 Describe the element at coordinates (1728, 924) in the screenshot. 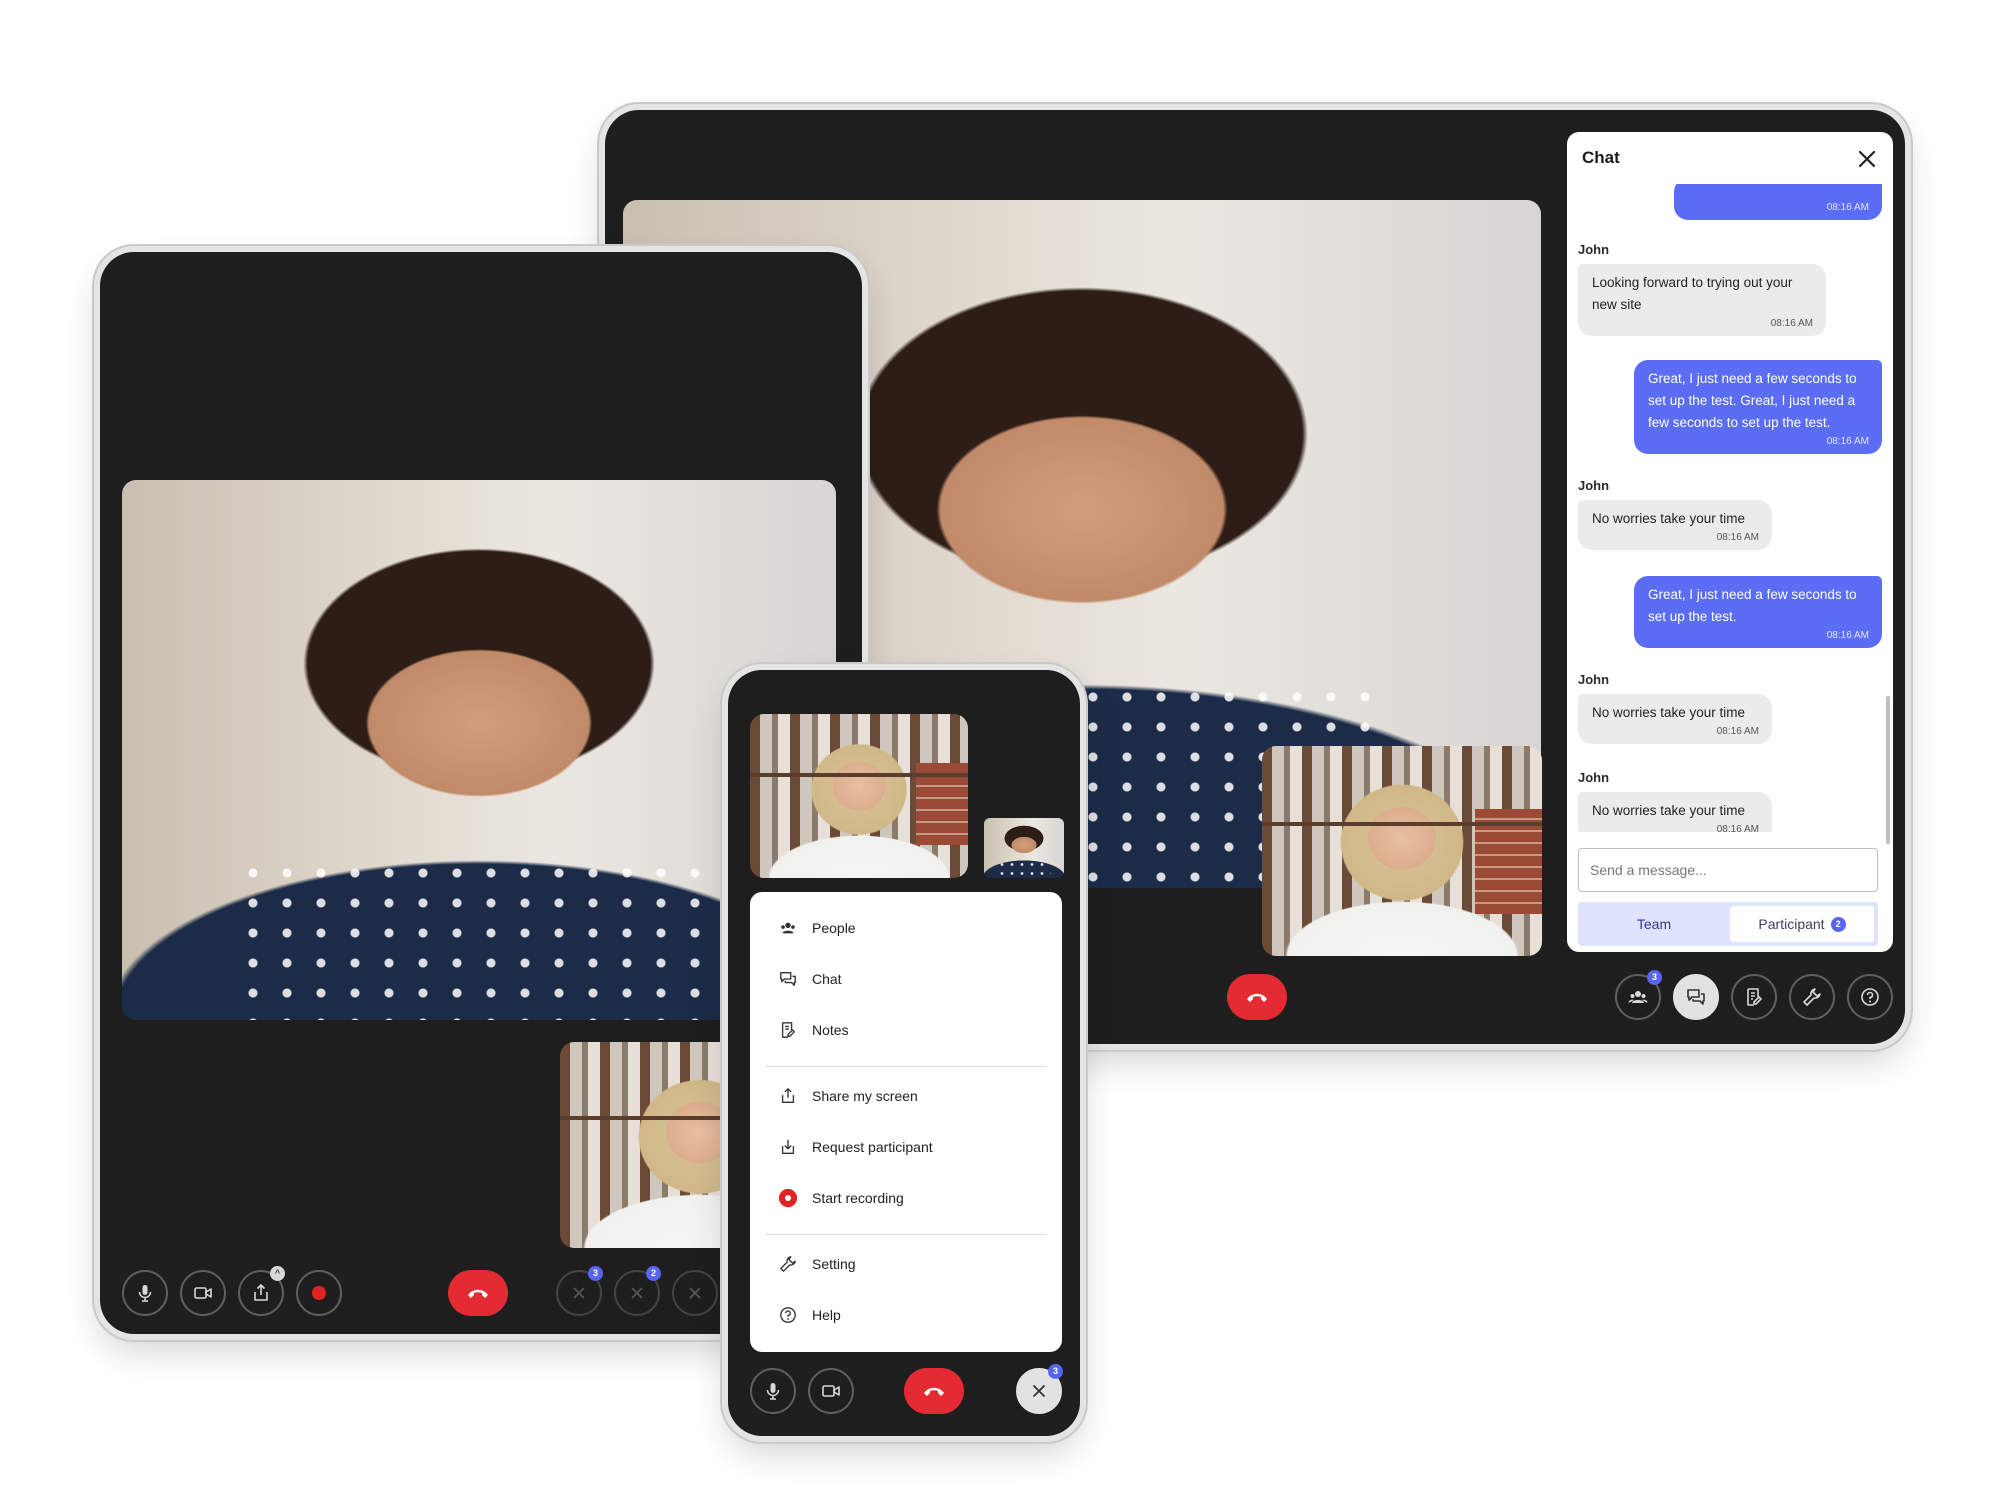

I see `chat-audience-toggle: Team Participant 2` at that location.